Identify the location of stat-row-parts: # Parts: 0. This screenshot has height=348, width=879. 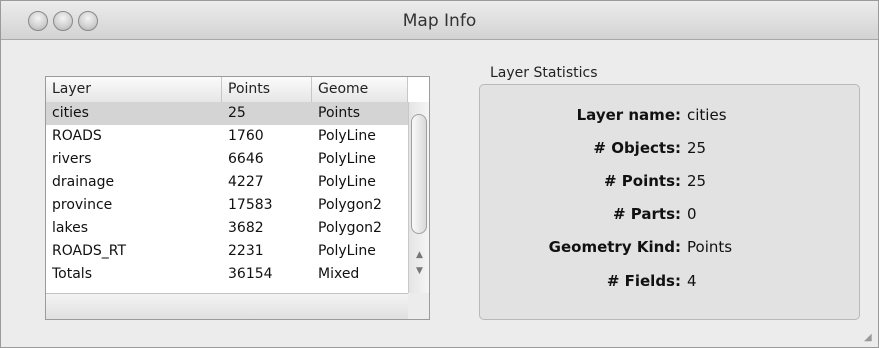
(670, 215).